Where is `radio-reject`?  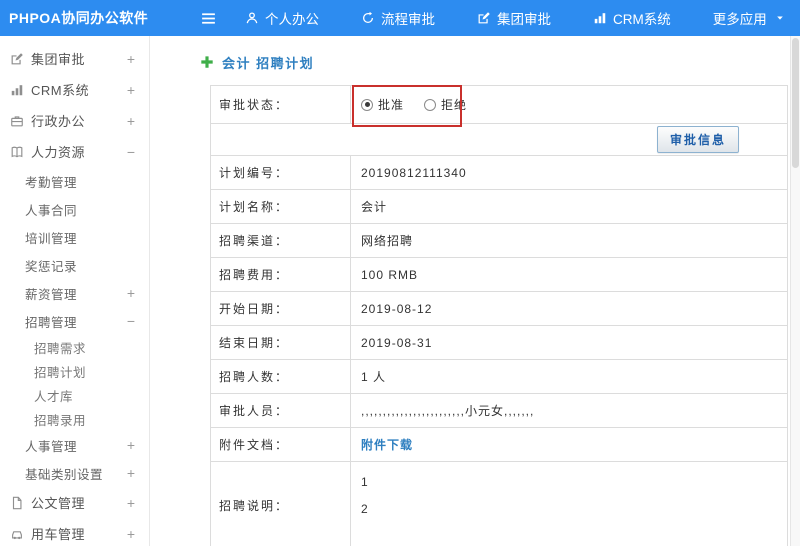
radio-reject is located at coordinates (430, 104).